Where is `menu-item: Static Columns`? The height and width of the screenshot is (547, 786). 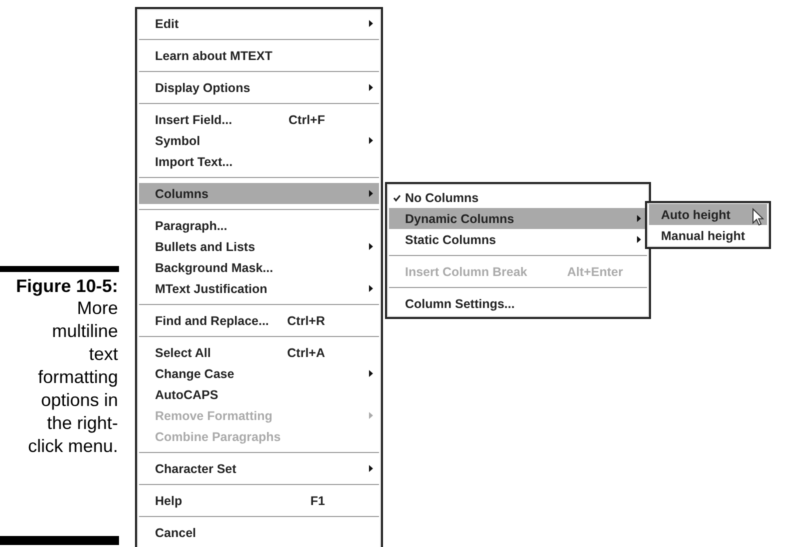
menu-item: Static Columns is located at coordinates (518, 239).